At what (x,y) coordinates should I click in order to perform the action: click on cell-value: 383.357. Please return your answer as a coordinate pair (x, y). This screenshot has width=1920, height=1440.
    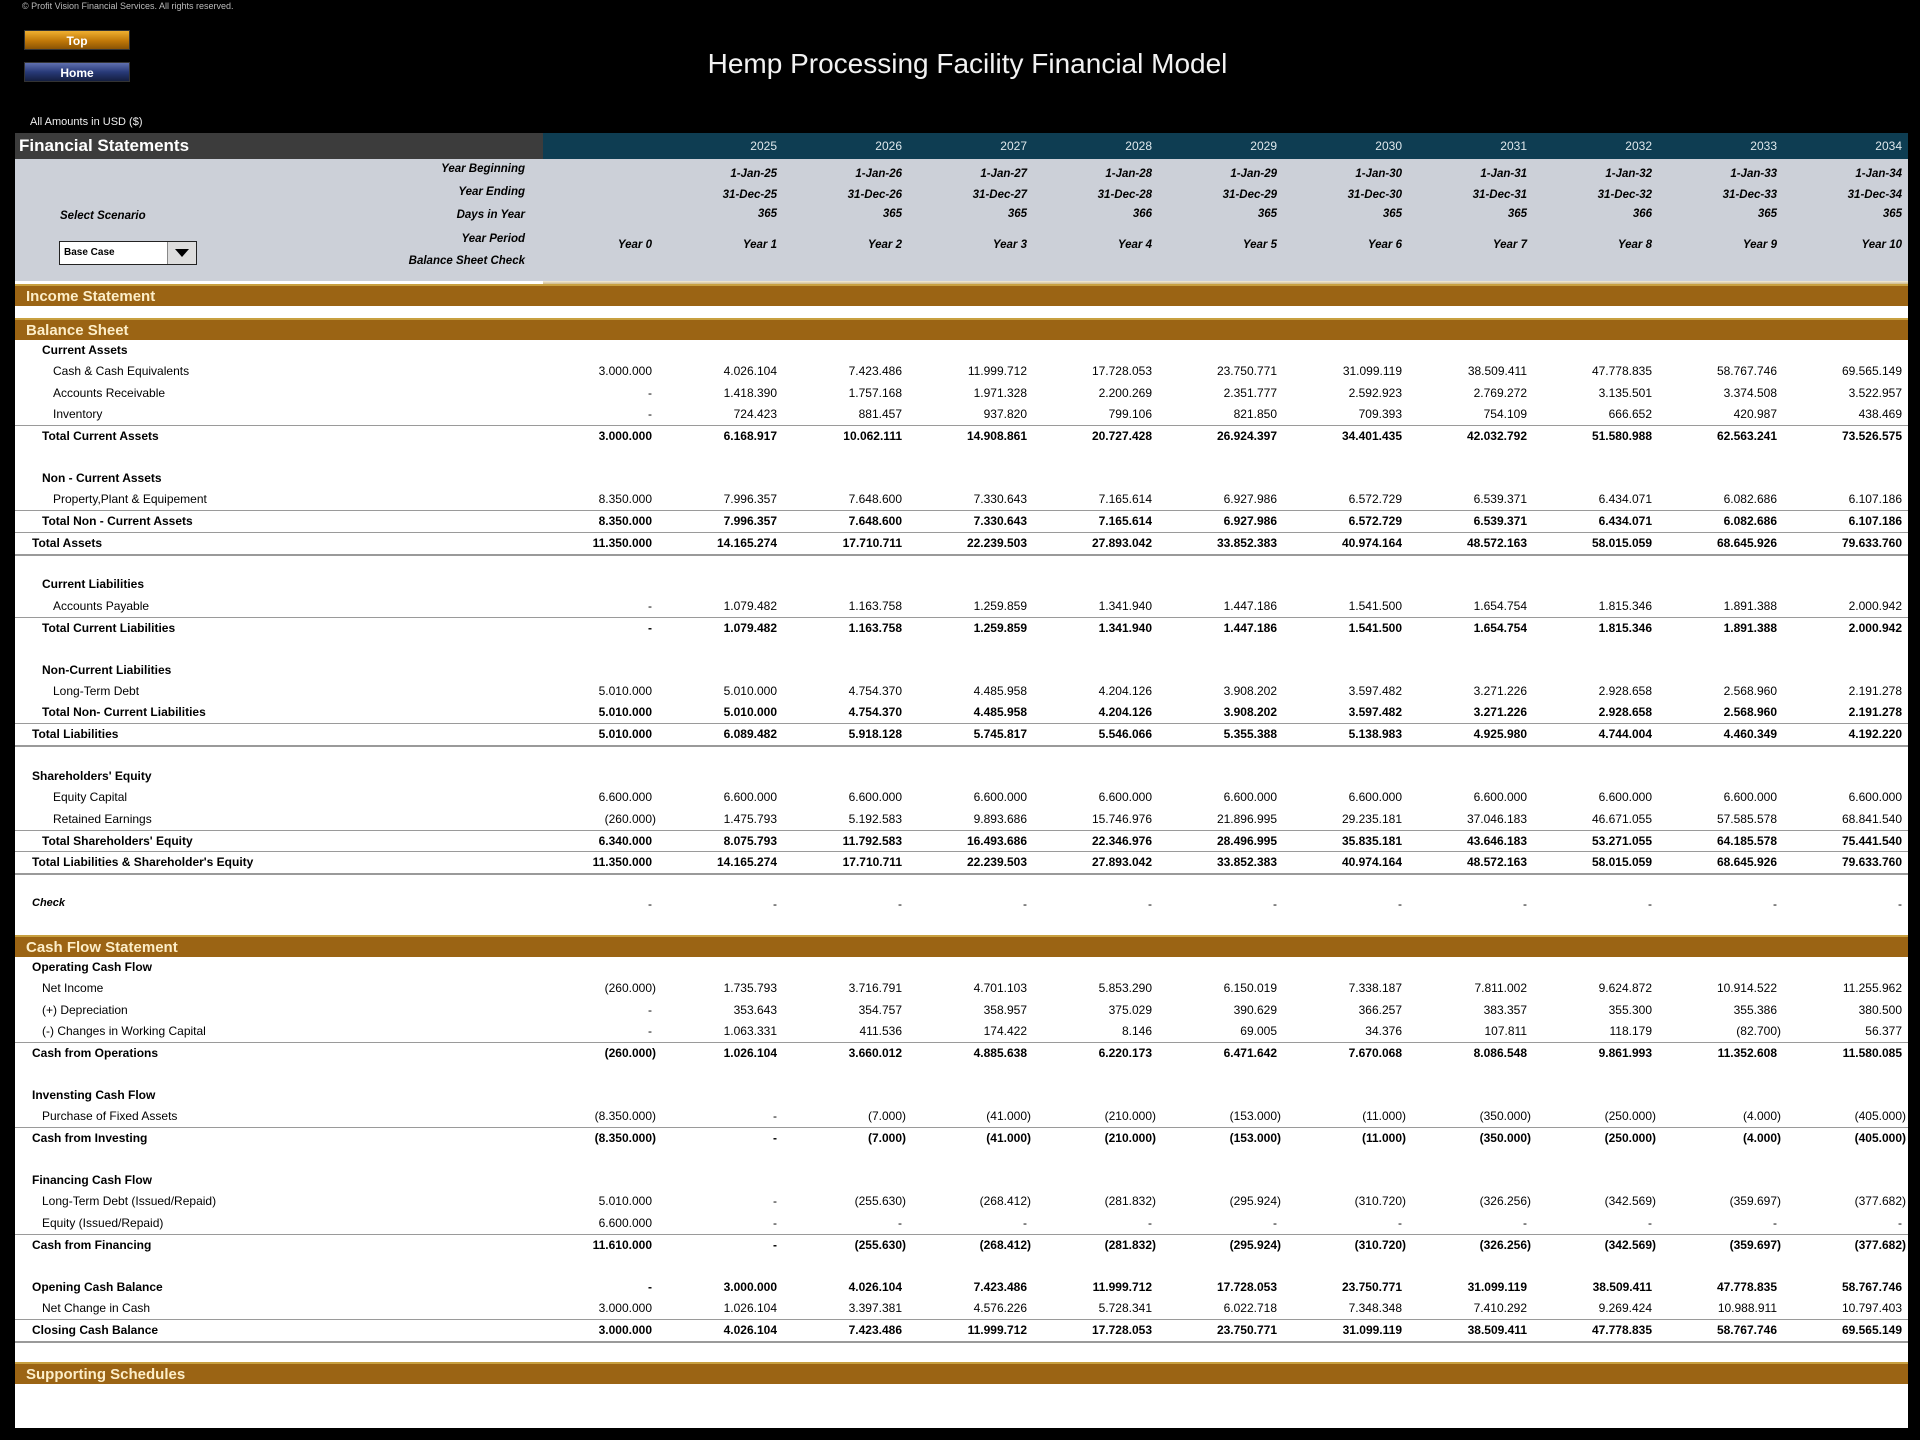
    Looking at the image, I should click on (1505, 1009).